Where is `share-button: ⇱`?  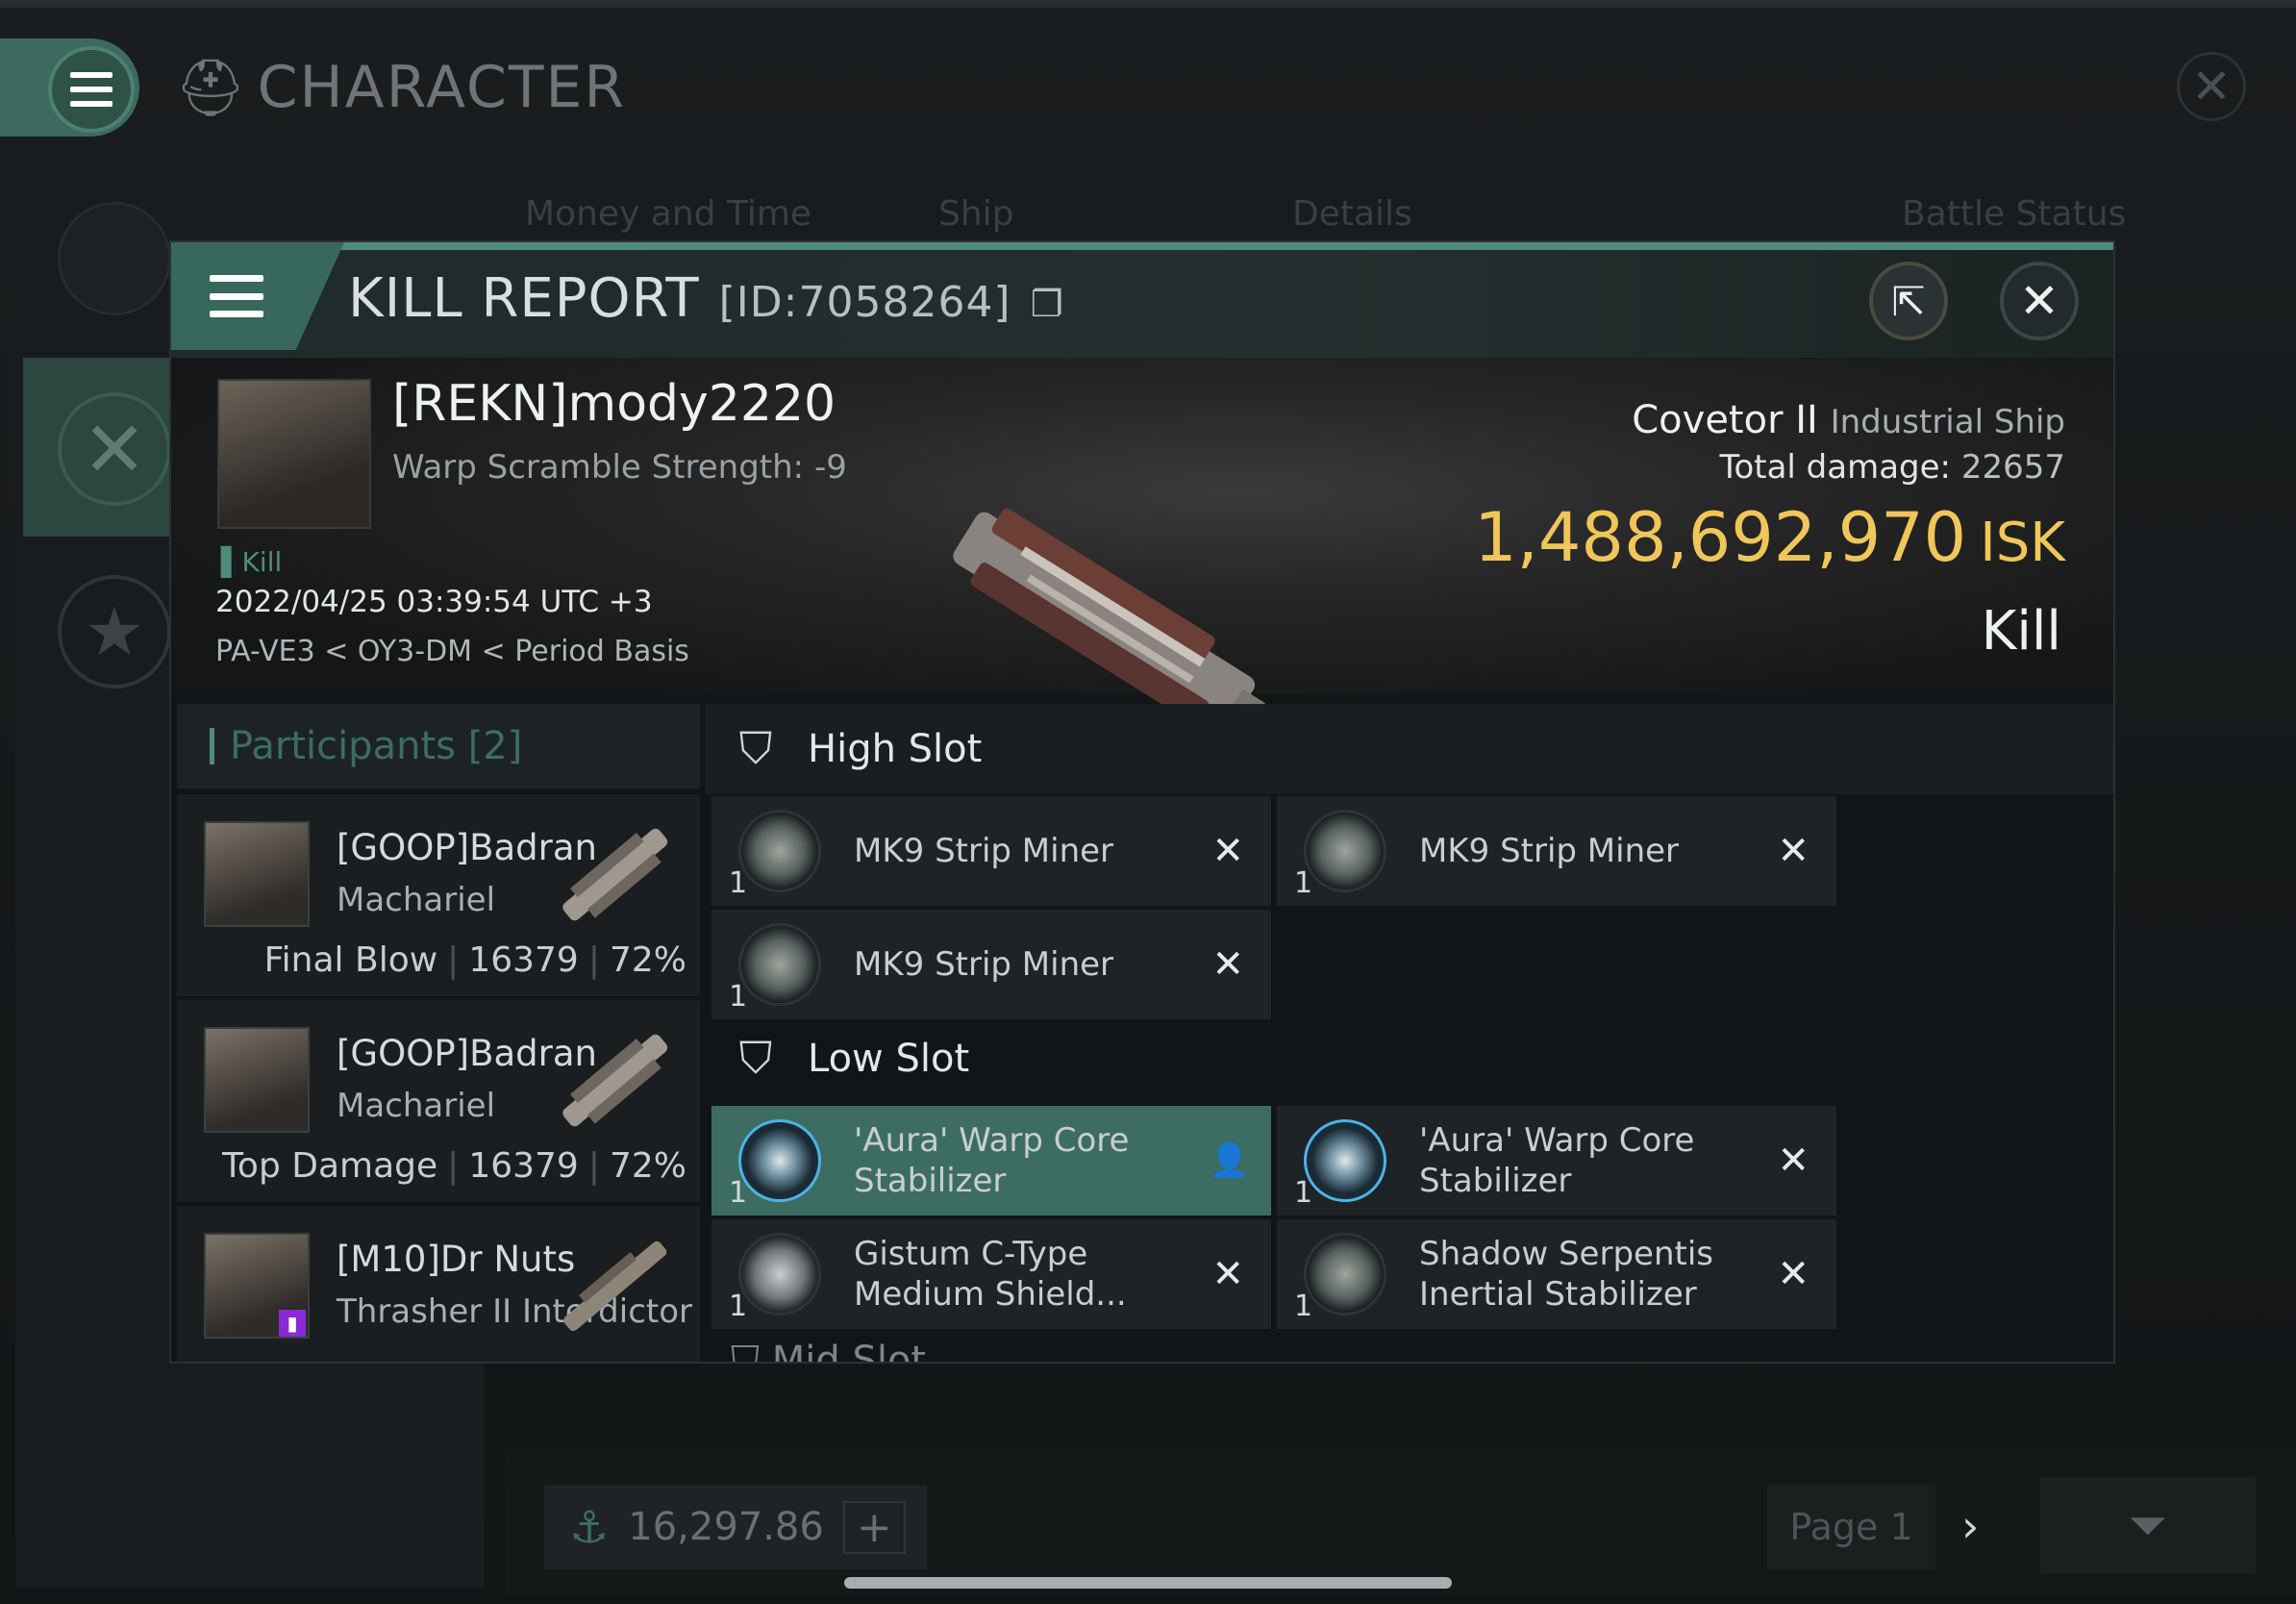 share-button: ⇱ is located at coordinates (1908, 301).